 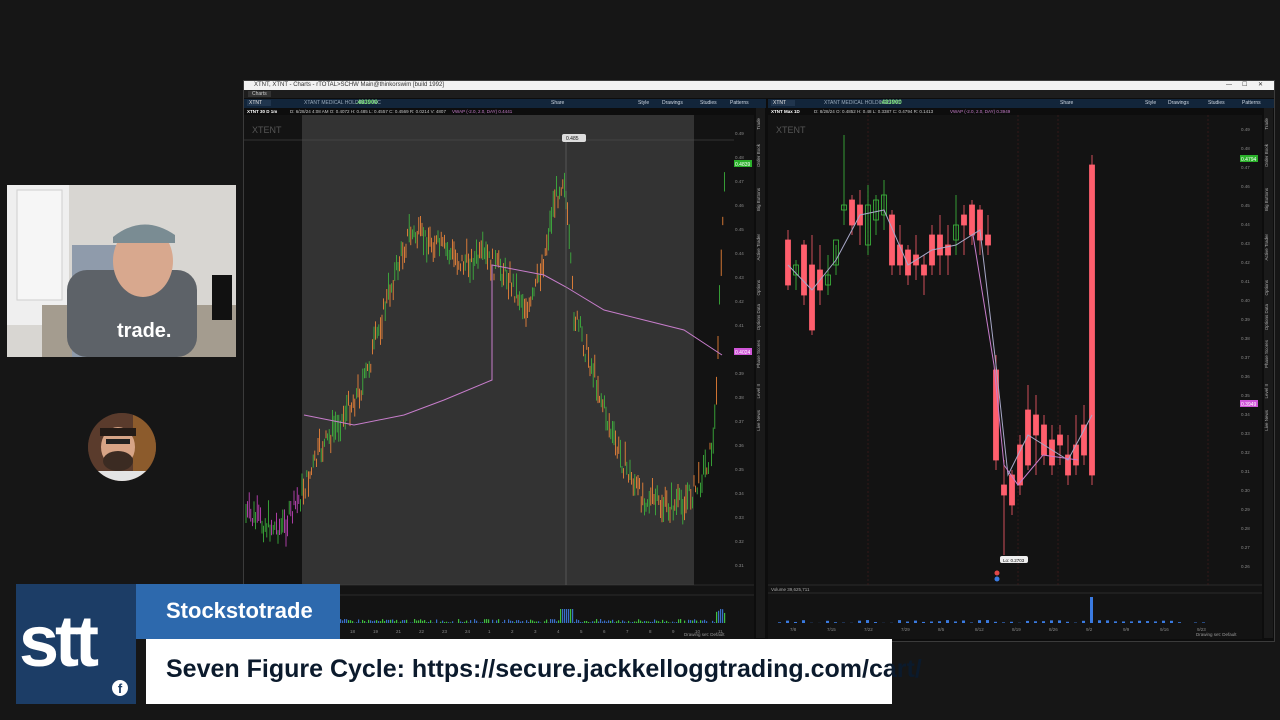 I want to click on date-tick: 9, so click(x=673, y=631).